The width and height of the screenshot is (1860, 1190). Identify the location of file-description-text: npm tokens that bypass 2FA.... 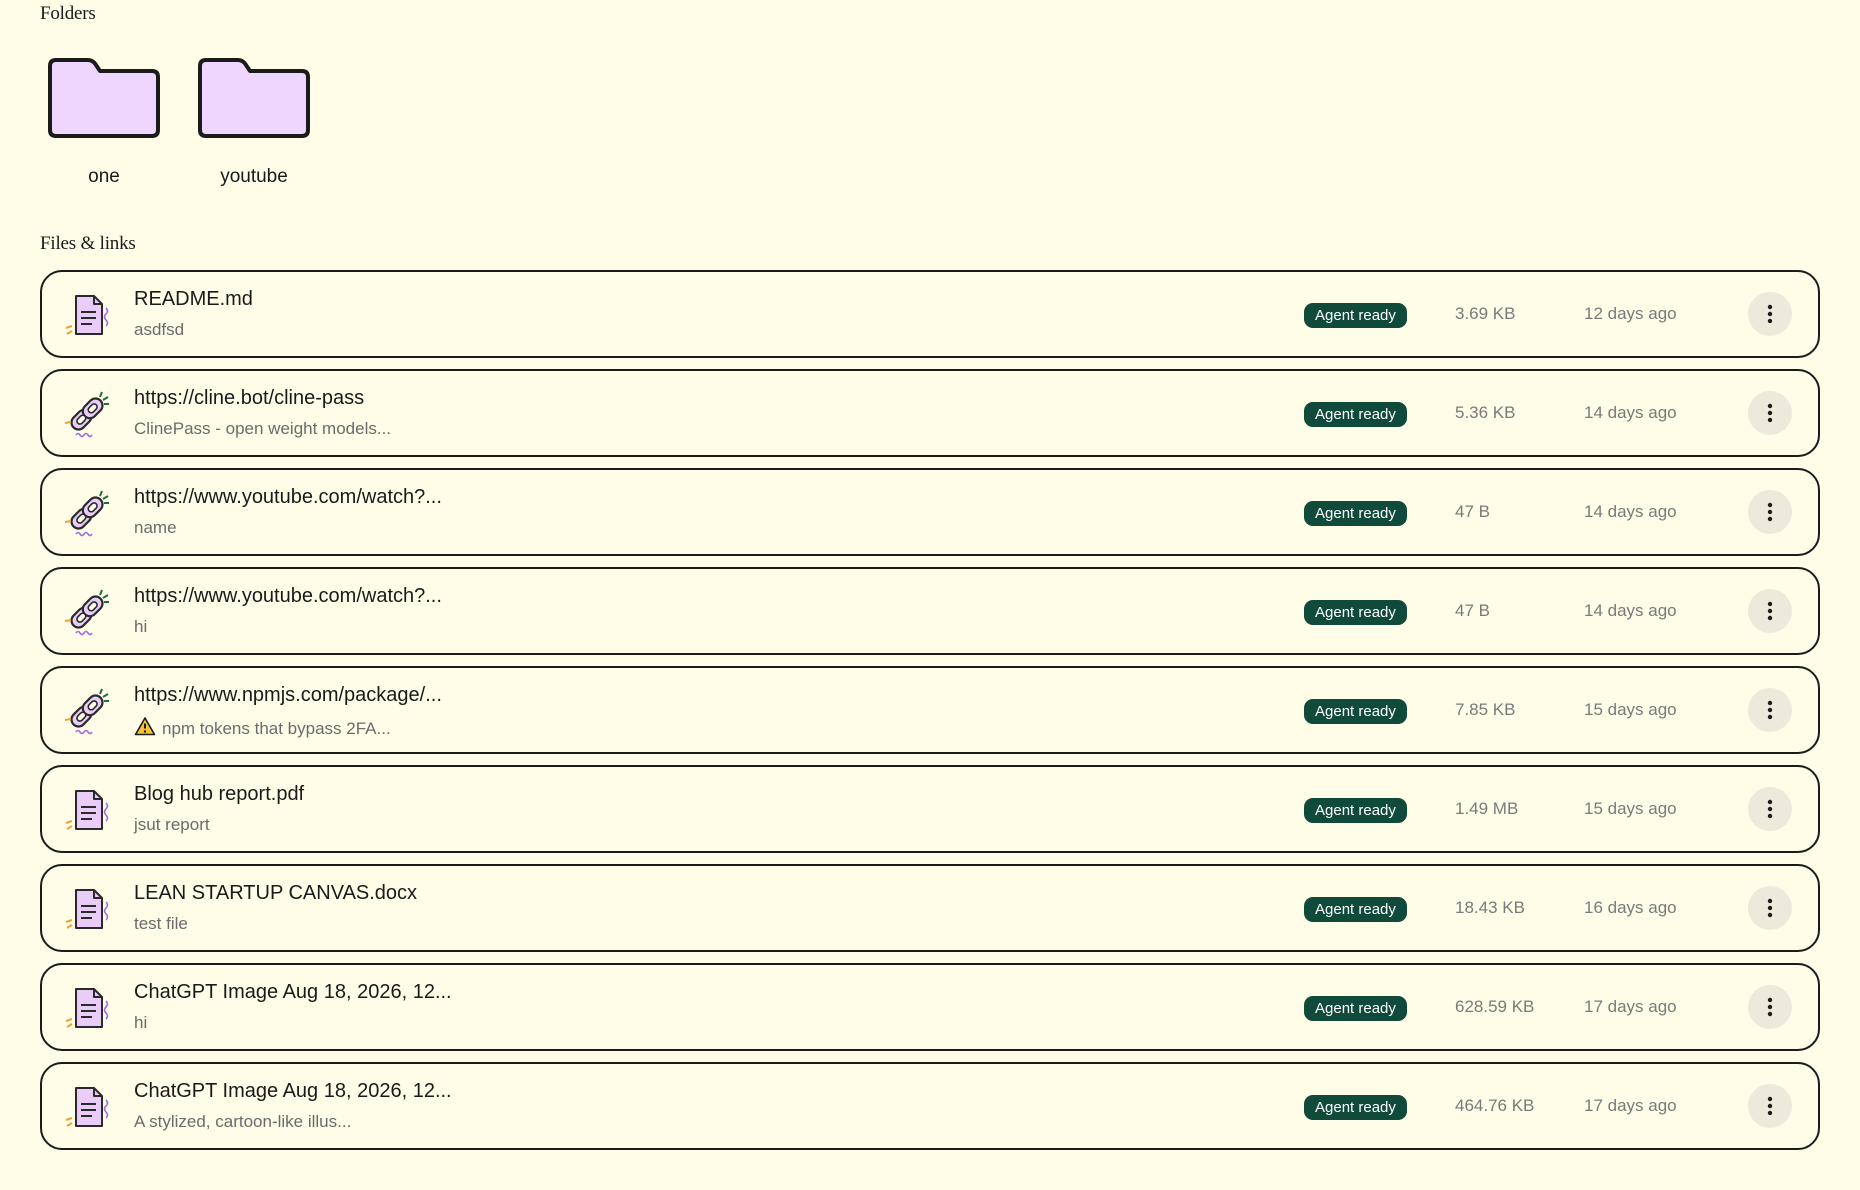
(276, 728).